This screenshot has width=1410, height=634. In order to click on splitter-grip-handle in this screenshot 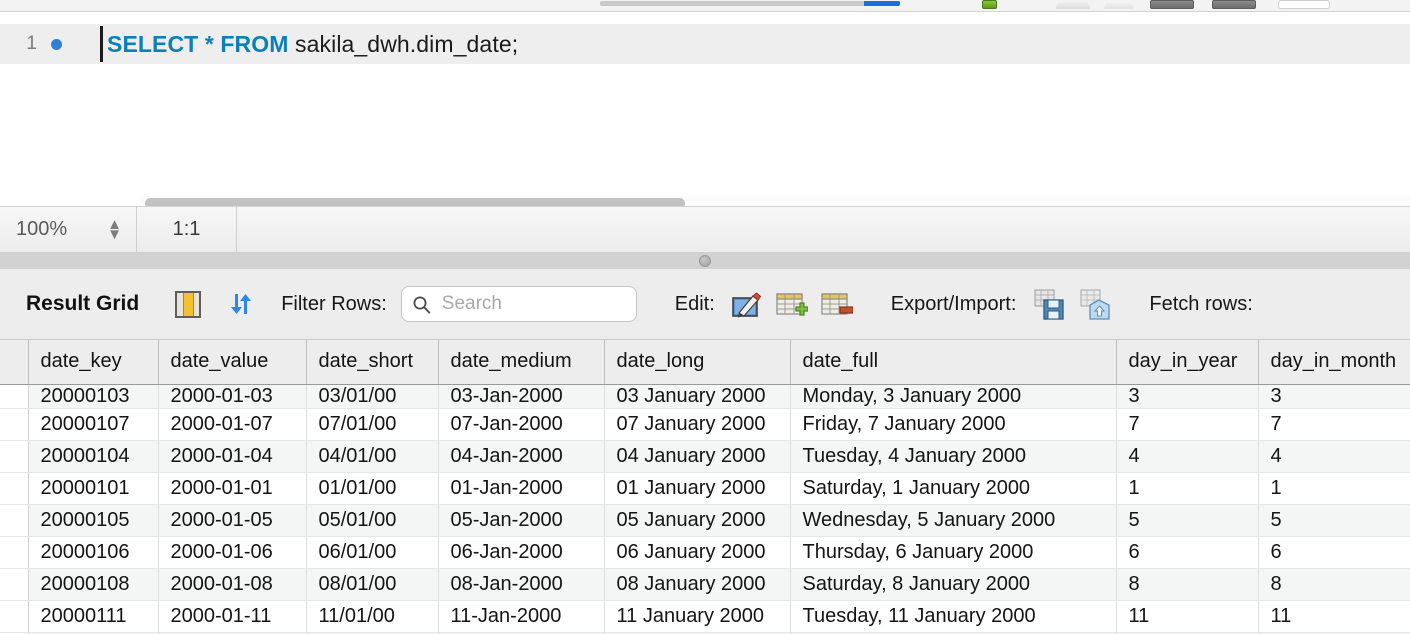, I will do `click(705, 261)`.